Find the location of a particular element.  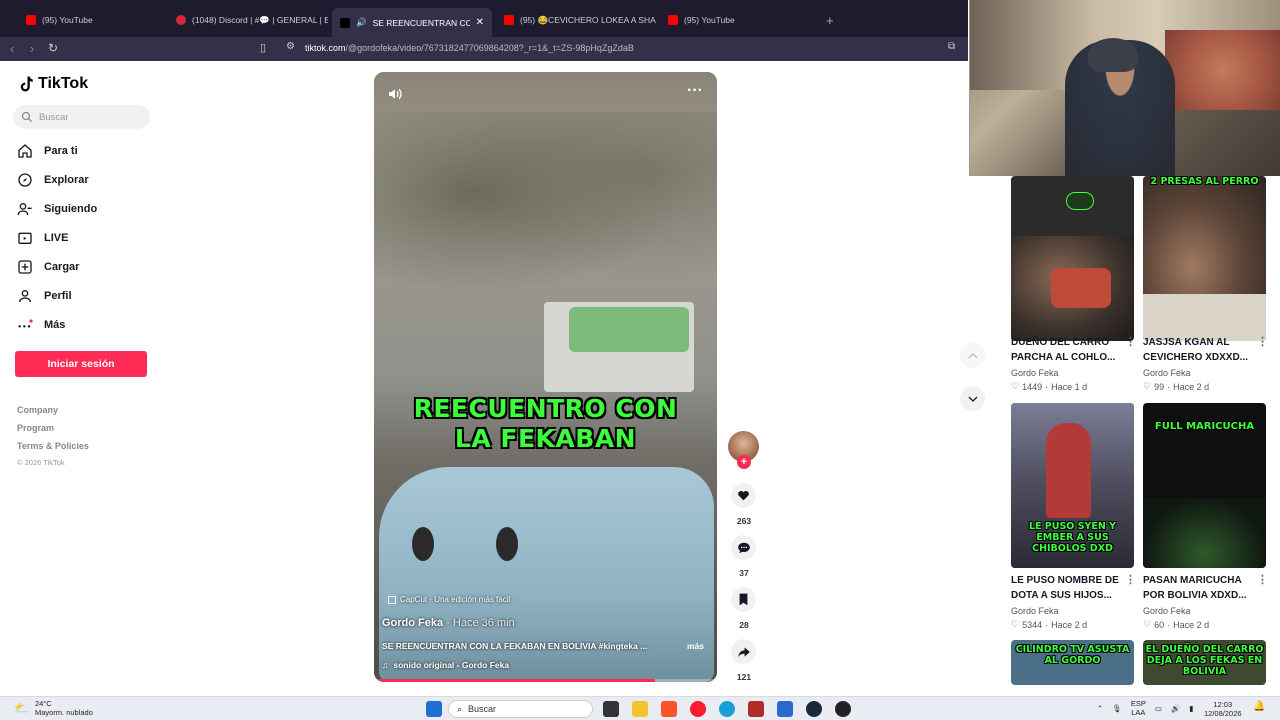

video-author: Gordo Feka · Hace 36 min is located at coordinates (448, 623).